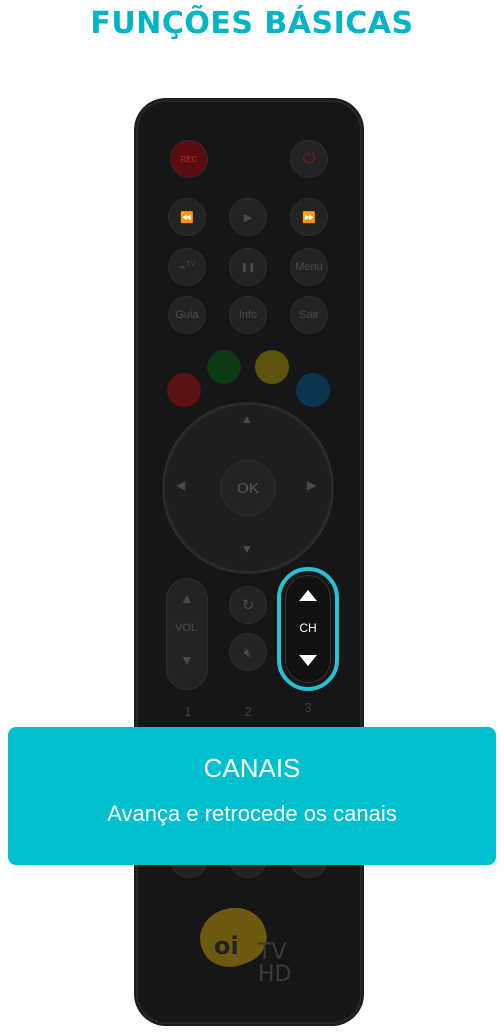  I want to click on play-button: ▶, so click(248, 217).